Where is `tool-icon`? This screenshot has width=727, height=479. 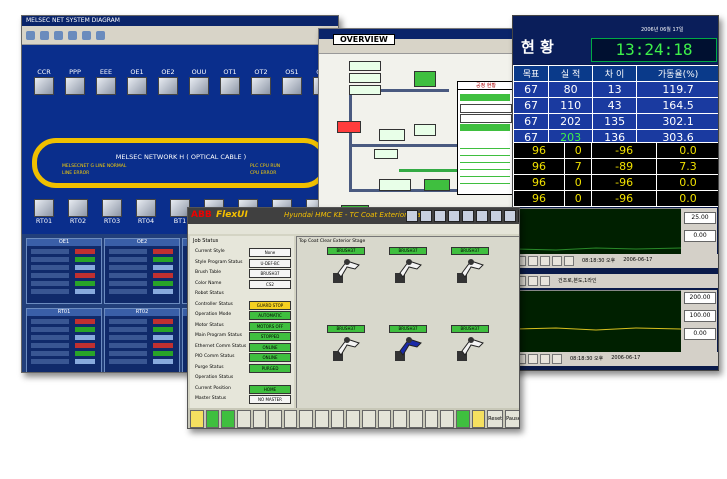 tool-icon is located at coordinates (212, 419).